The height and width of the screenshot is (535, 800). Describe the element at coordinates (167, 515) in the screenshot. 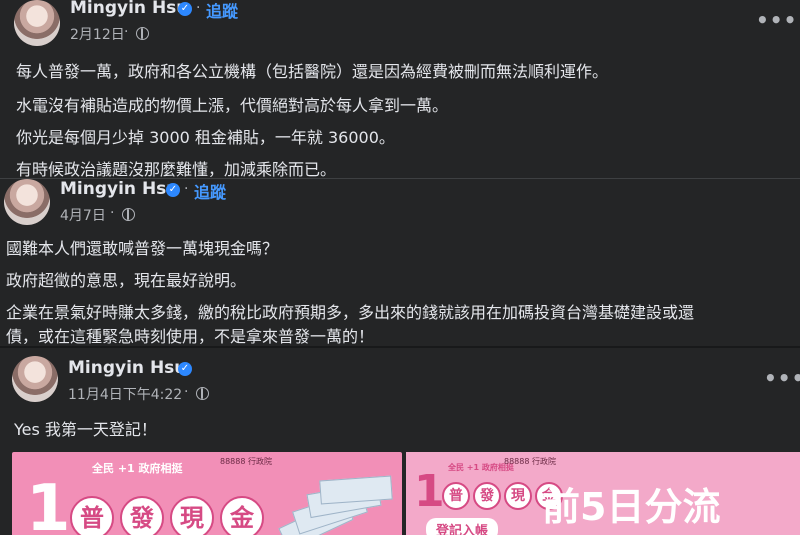

I see `banner-circles: 普 發 現 金` at that location.